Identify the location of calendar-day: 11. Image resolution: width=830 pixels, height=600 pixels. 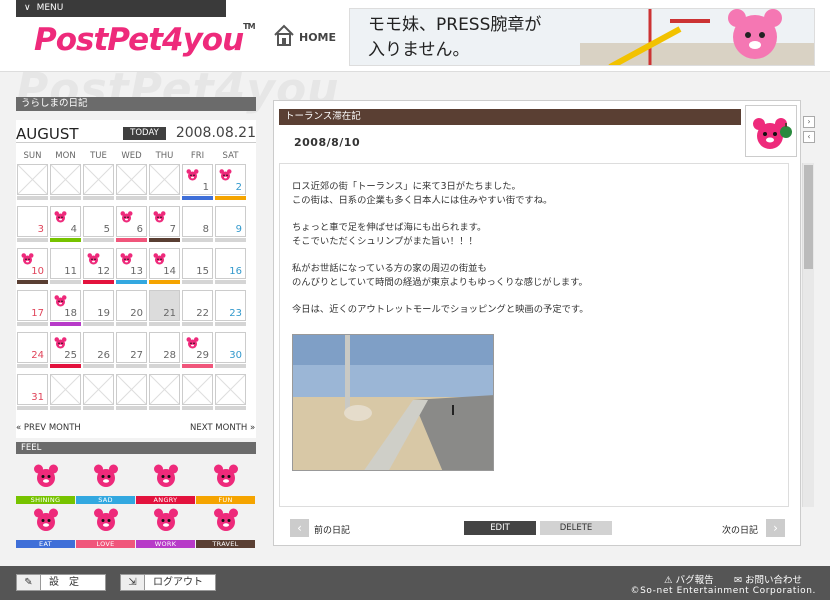
(65, 266).